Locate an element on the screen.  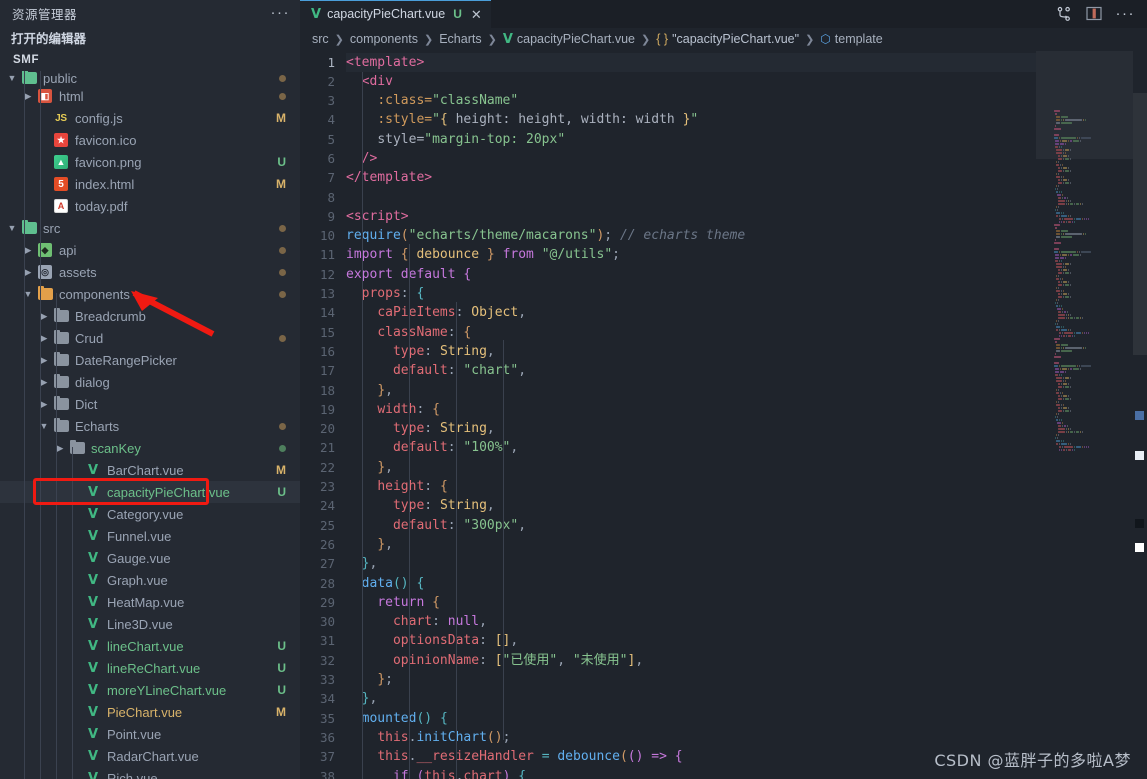
minimap-slider is located at coordinates (1084, 104).